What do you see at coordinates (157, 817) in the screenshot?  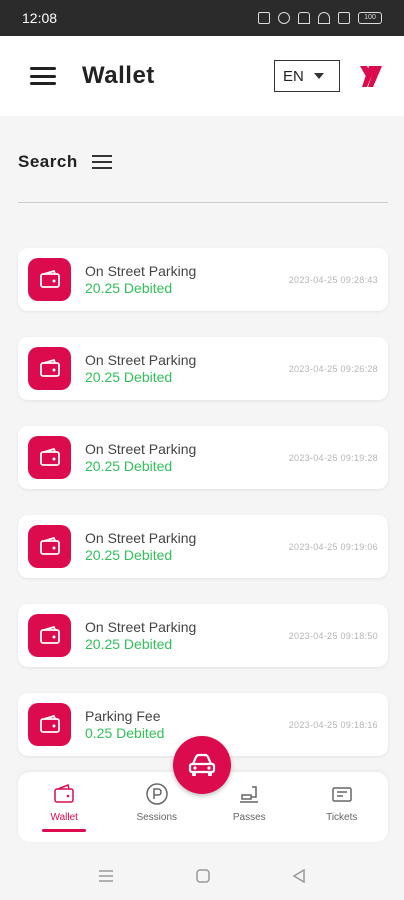 I see `nav-label: Sessions` at bounding box center [157, 817].